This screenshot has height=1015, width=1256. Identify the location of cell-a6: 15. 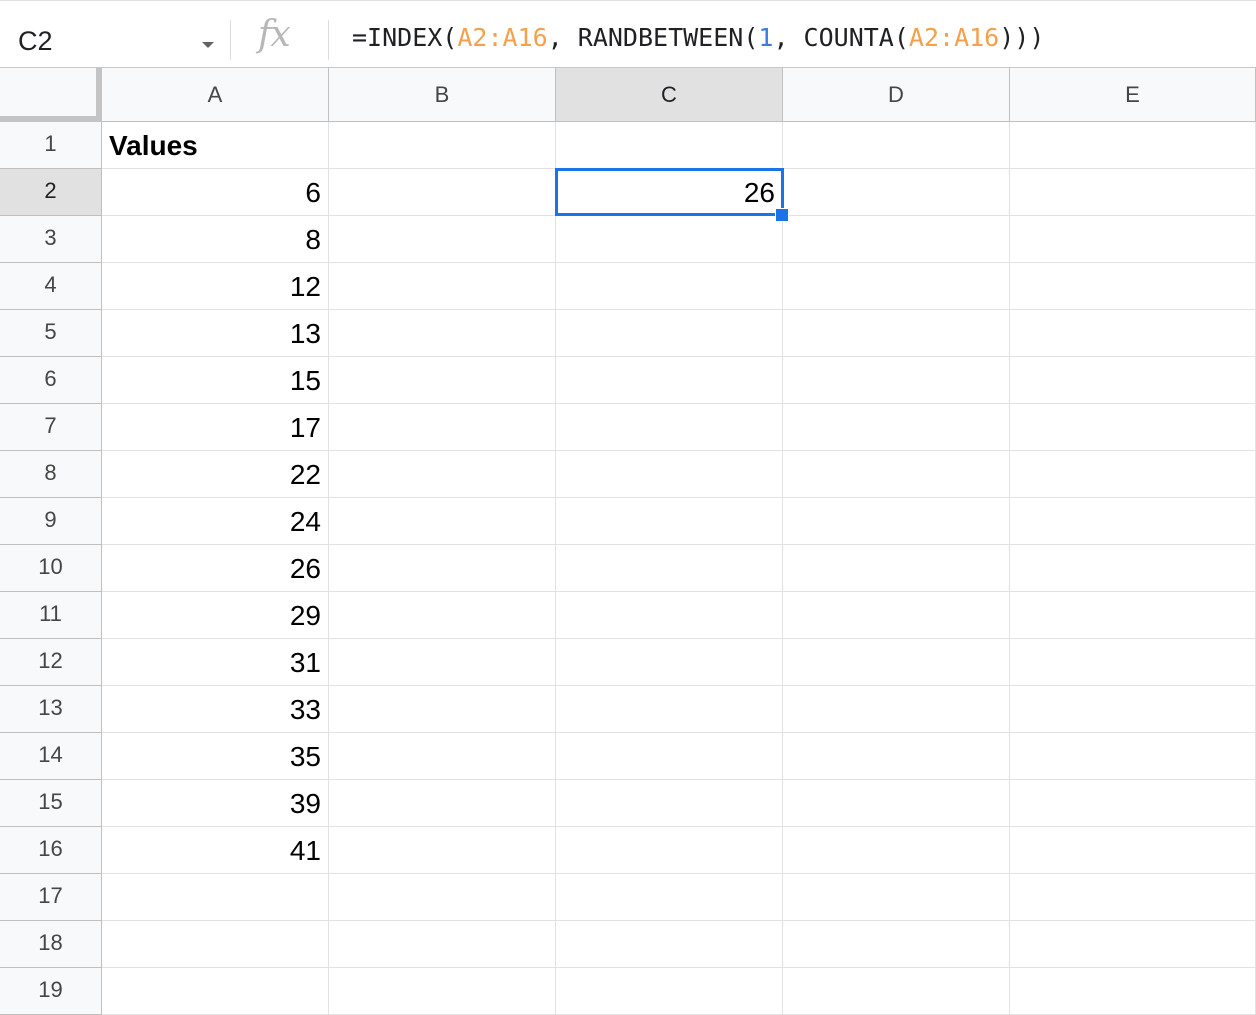
(215, 380).